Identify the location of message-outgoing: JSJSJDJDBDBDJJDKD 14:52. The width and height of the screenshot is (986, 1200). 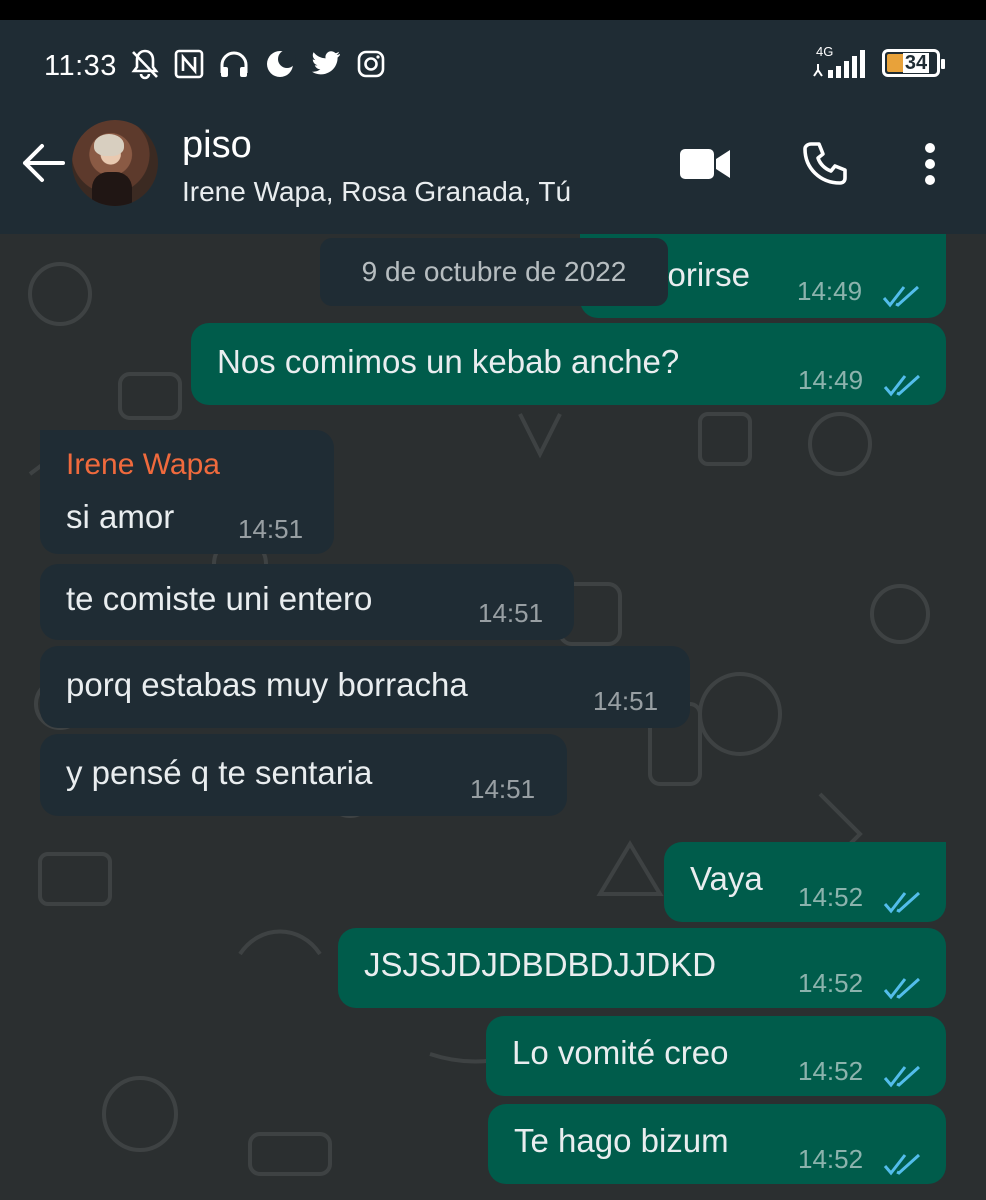
(642, 968).